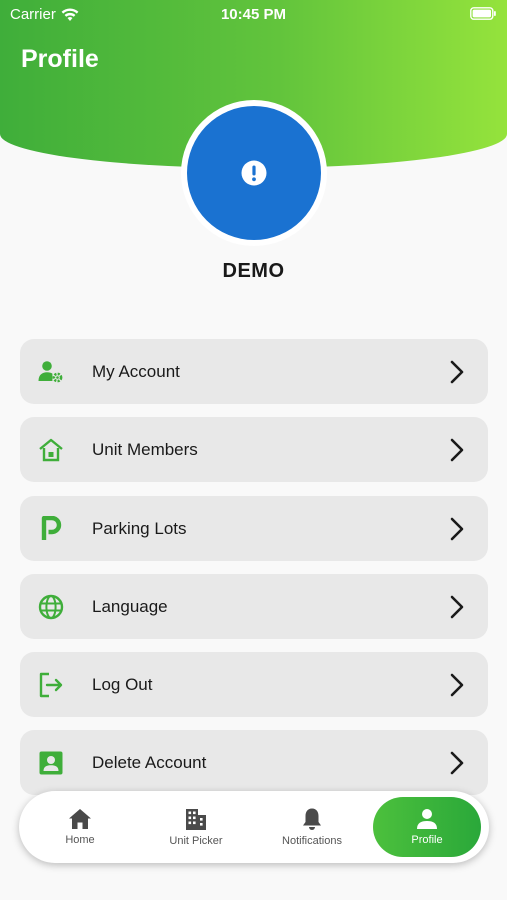  What do you see at coordinates (254, 606) in the screenshot?
I see `menu-item-language: Language` at bounding box center [254, 606].